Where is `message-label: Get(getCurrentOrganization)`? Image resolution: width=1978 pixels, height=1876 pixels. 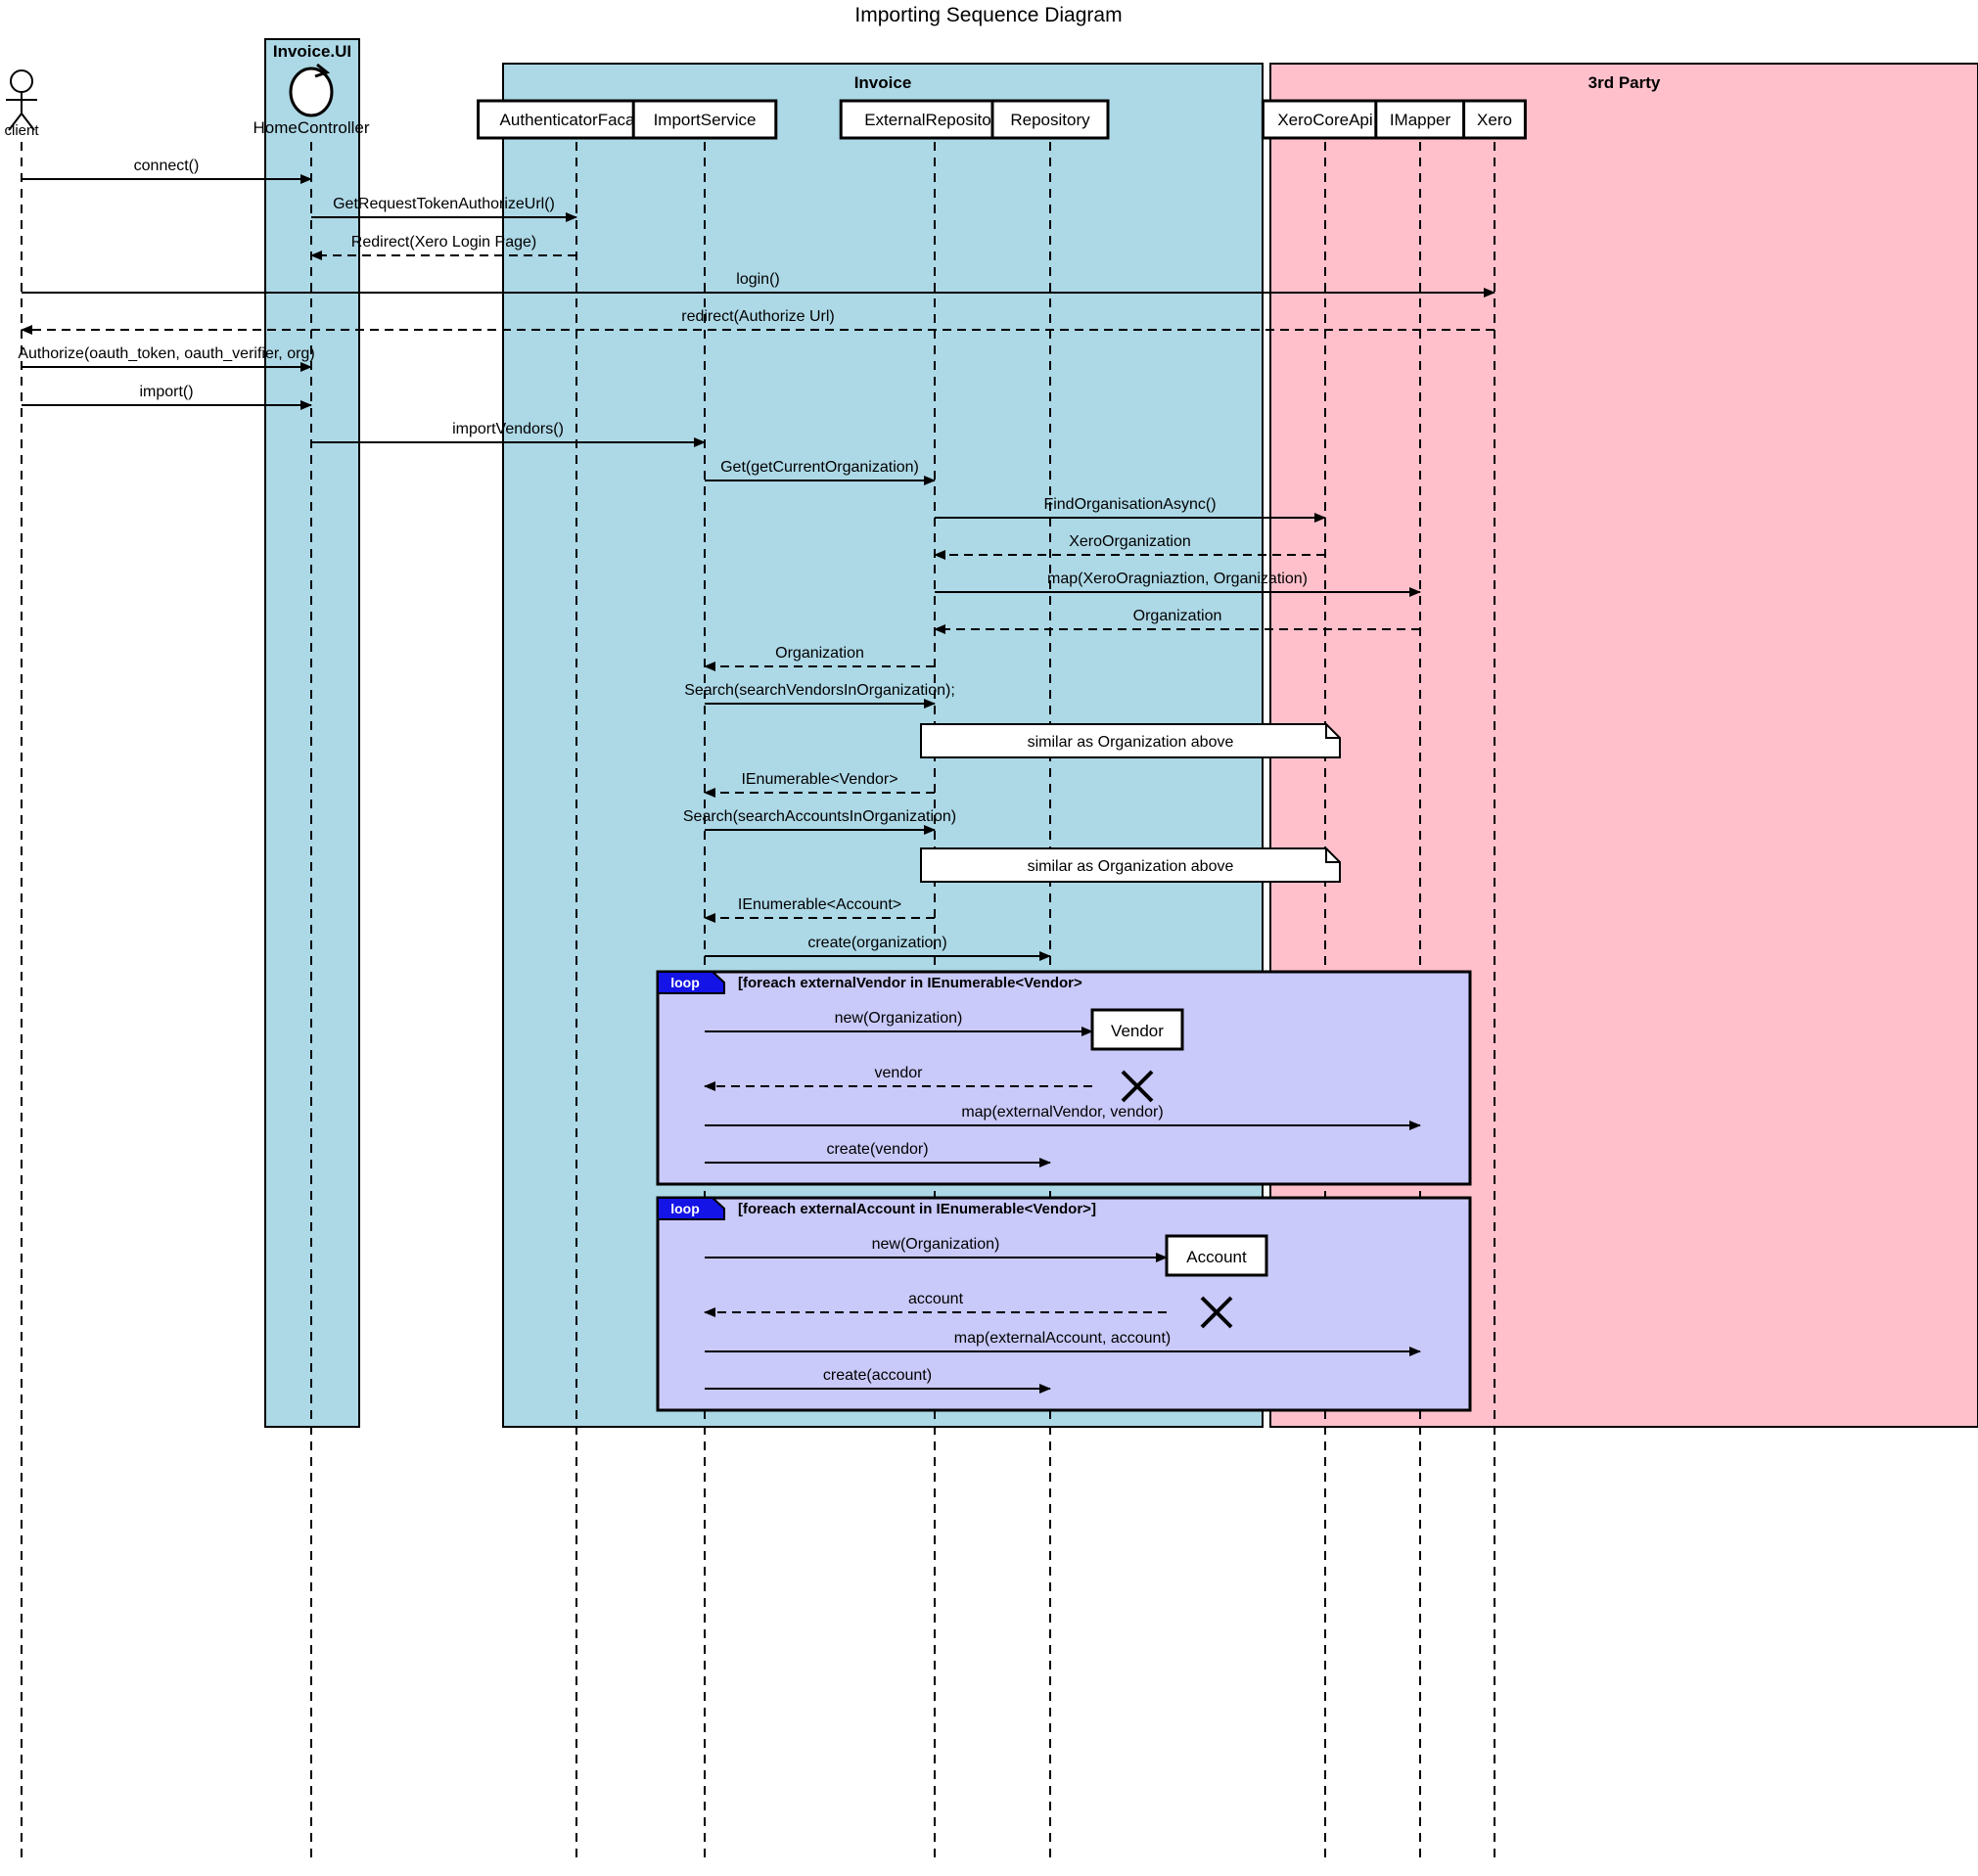
message-label: Get(getCurrentOrganization) is located at coordinates (819, 467).